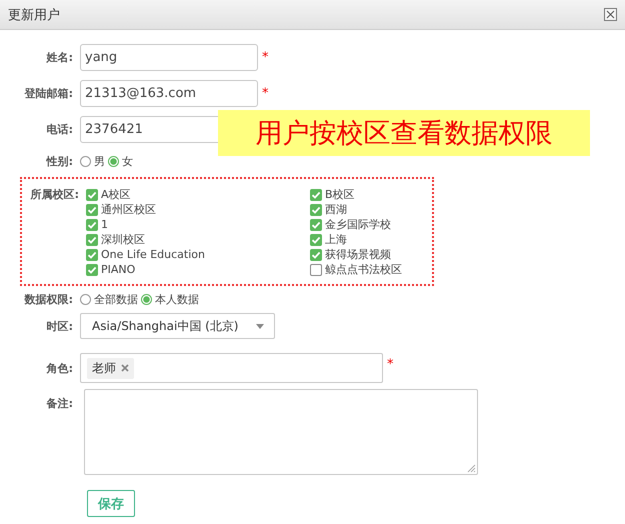  What do you see at coordinates (231, 368) in the screenshot?
I see `role-field: 老师` at bounding box center [231, 368].